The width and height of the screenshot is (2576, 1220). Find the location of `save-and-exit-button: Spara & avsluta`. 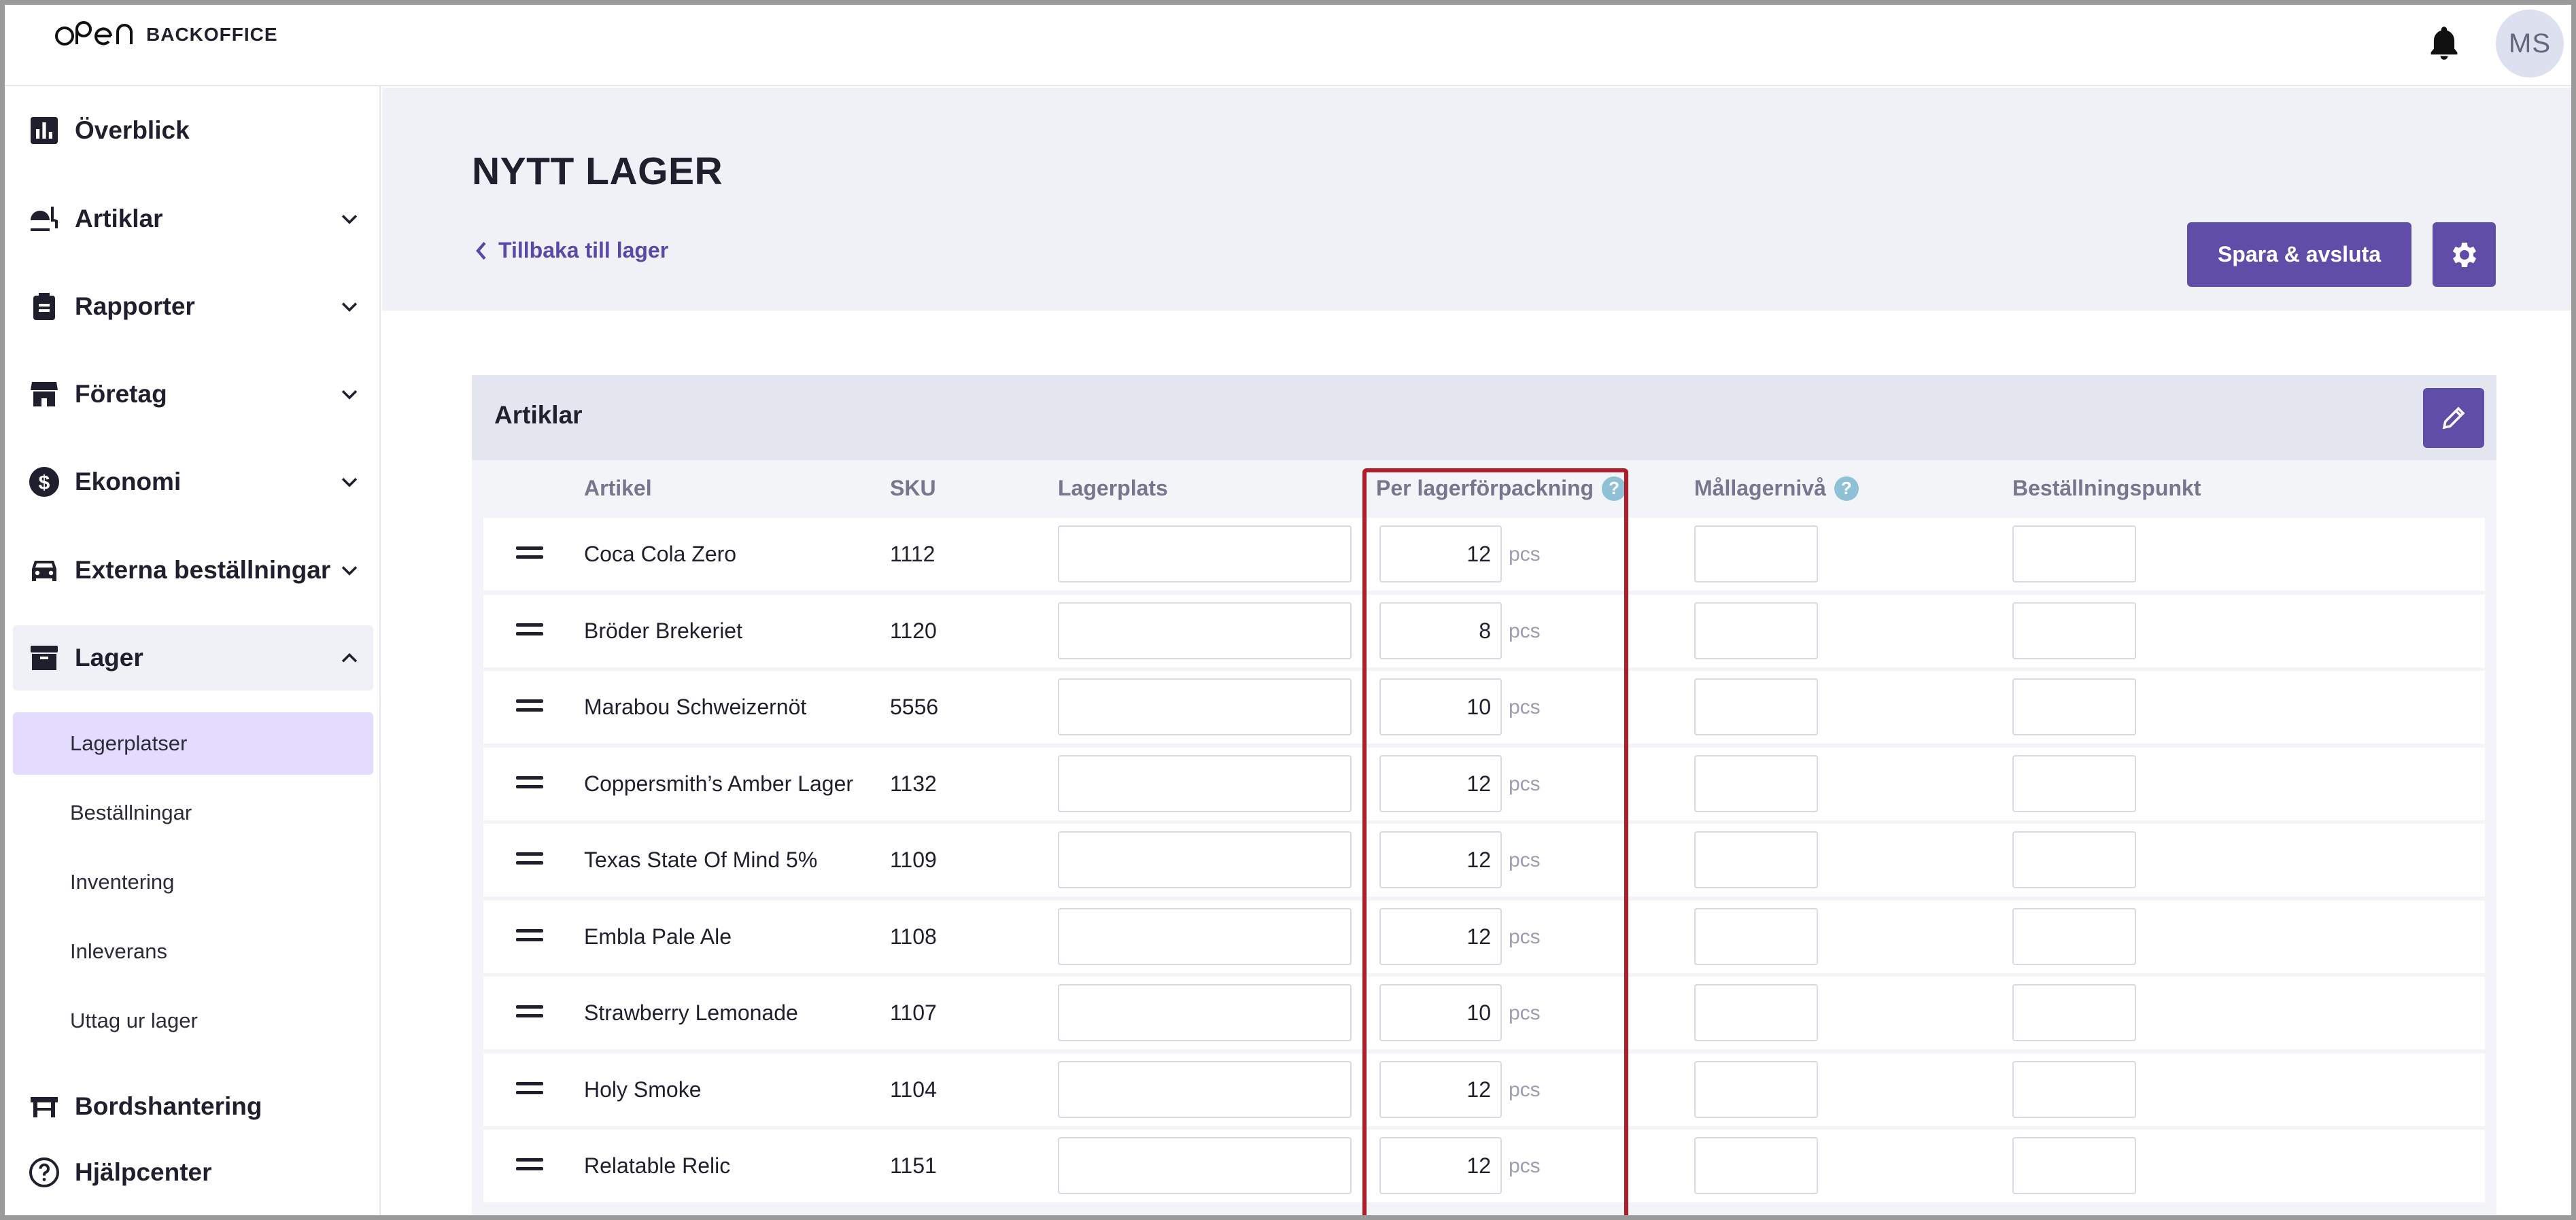

save-and-exit-button: Spara & avsluta is located at coordinates (2299, 254).